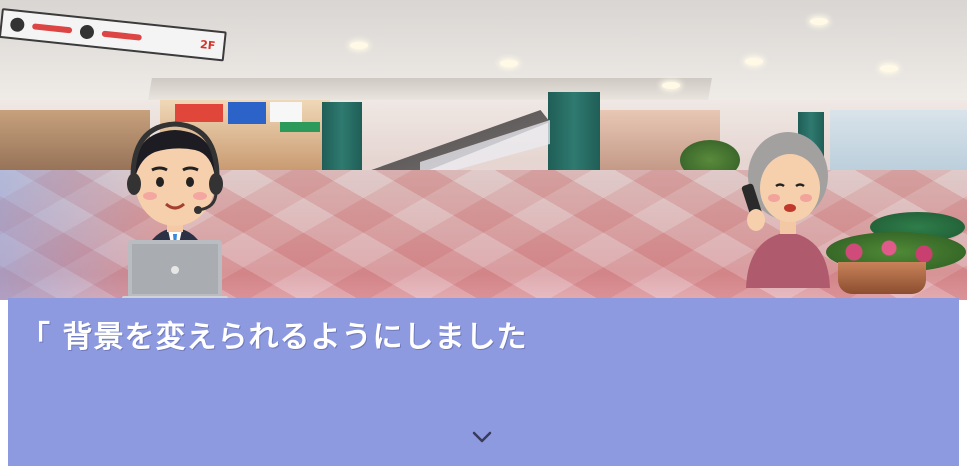 The image size is (967, 466). What do you see at coordinates (342, 138) in the screenshot?
I see `pillar` at bounding box center [342, 138].